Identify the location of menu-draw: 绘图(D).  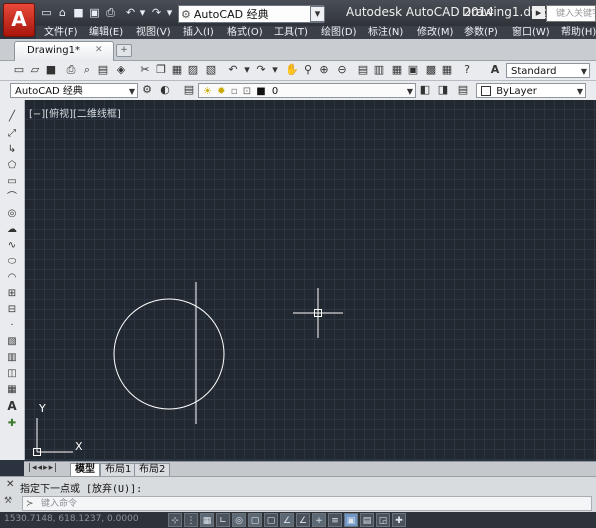
(339, 32).